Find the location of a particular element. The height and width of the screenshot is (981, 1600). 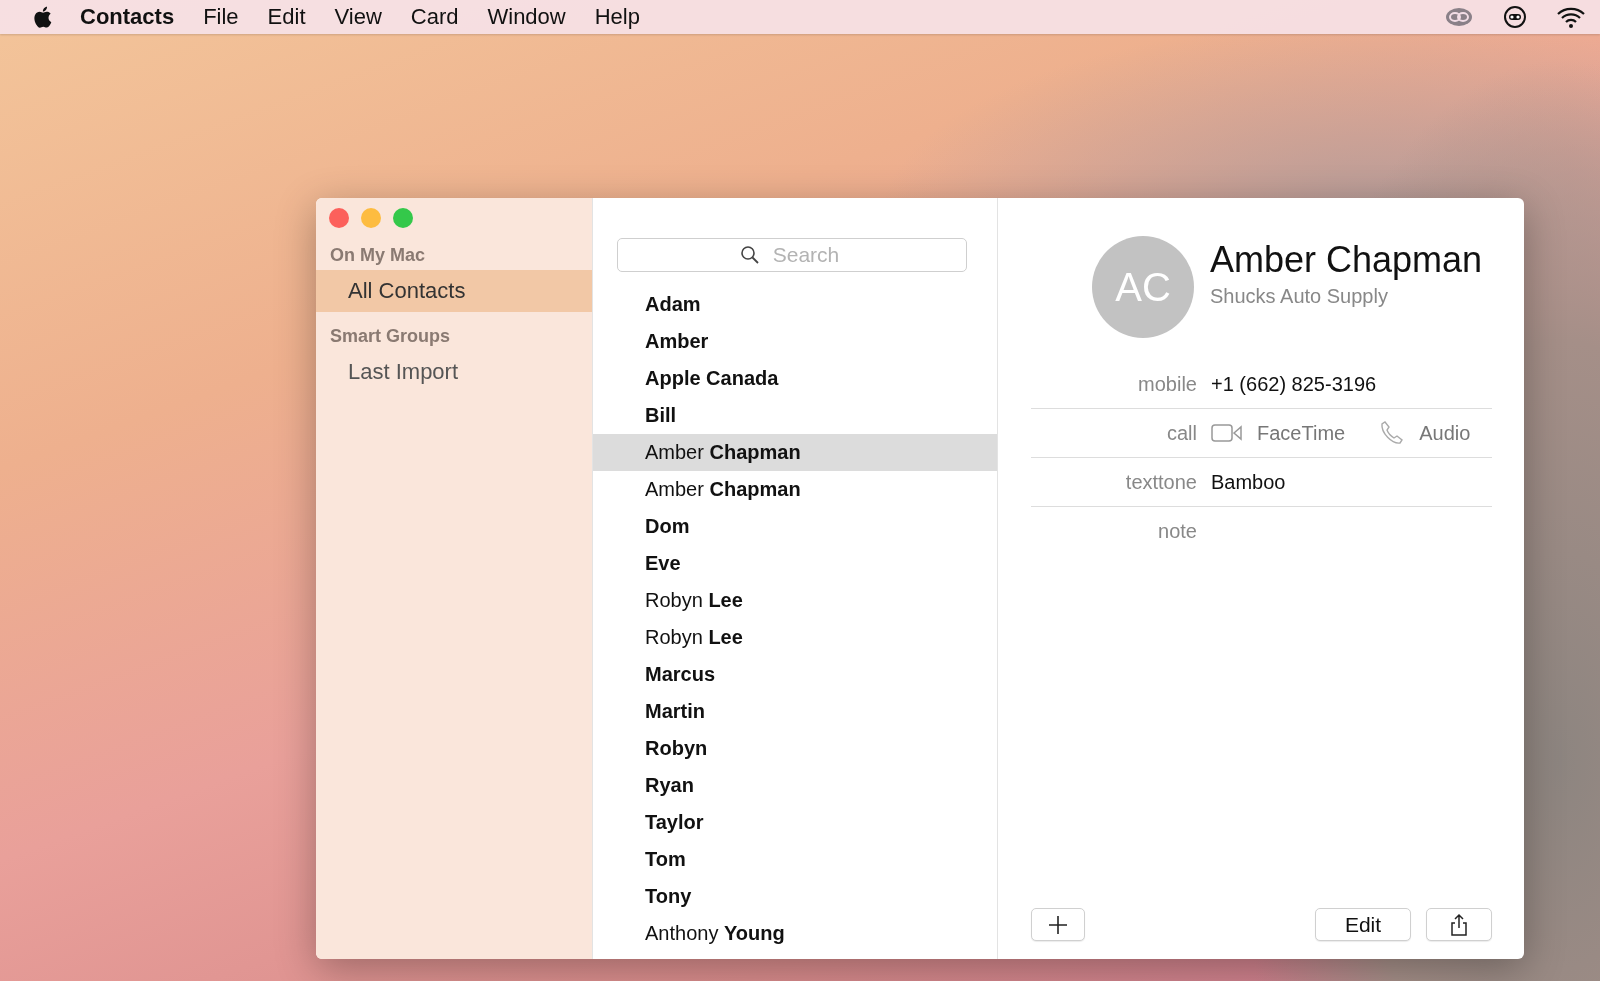

app-menu: Contacts is located at coordinates (127, 17).